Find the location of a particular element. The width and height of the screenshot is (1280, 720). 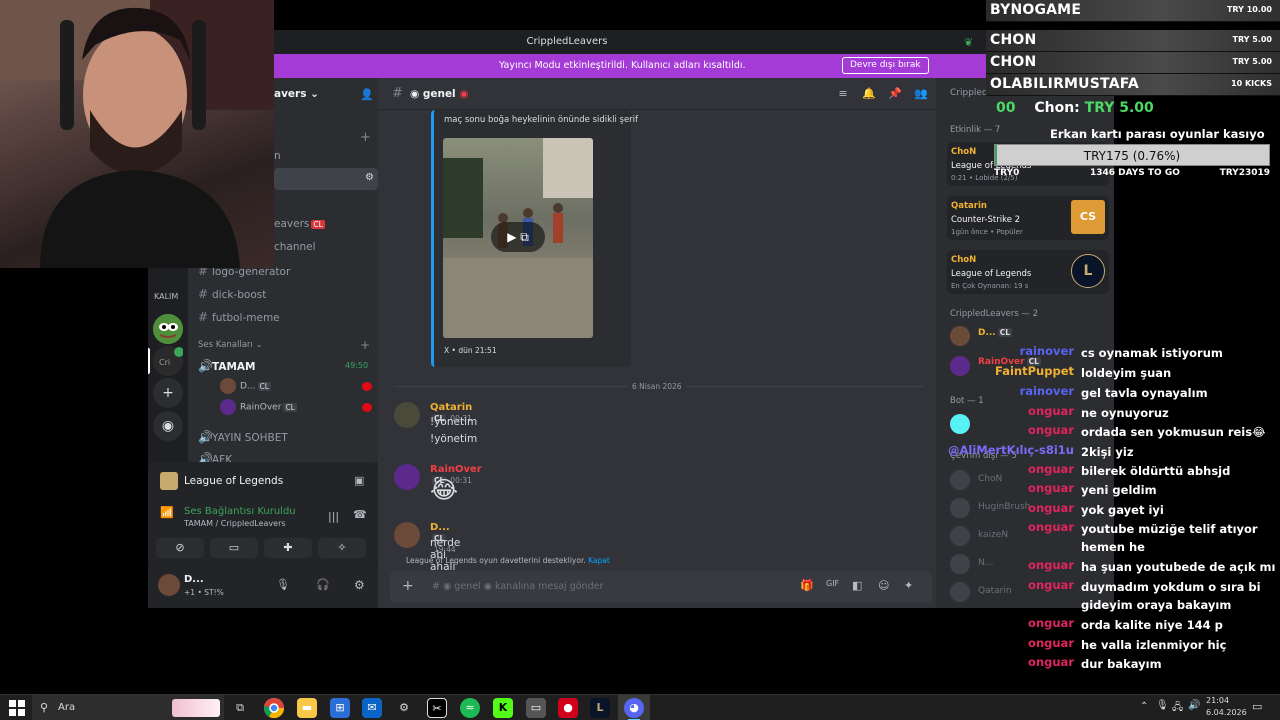

chrome-icon is located at coordinates (274, 708).